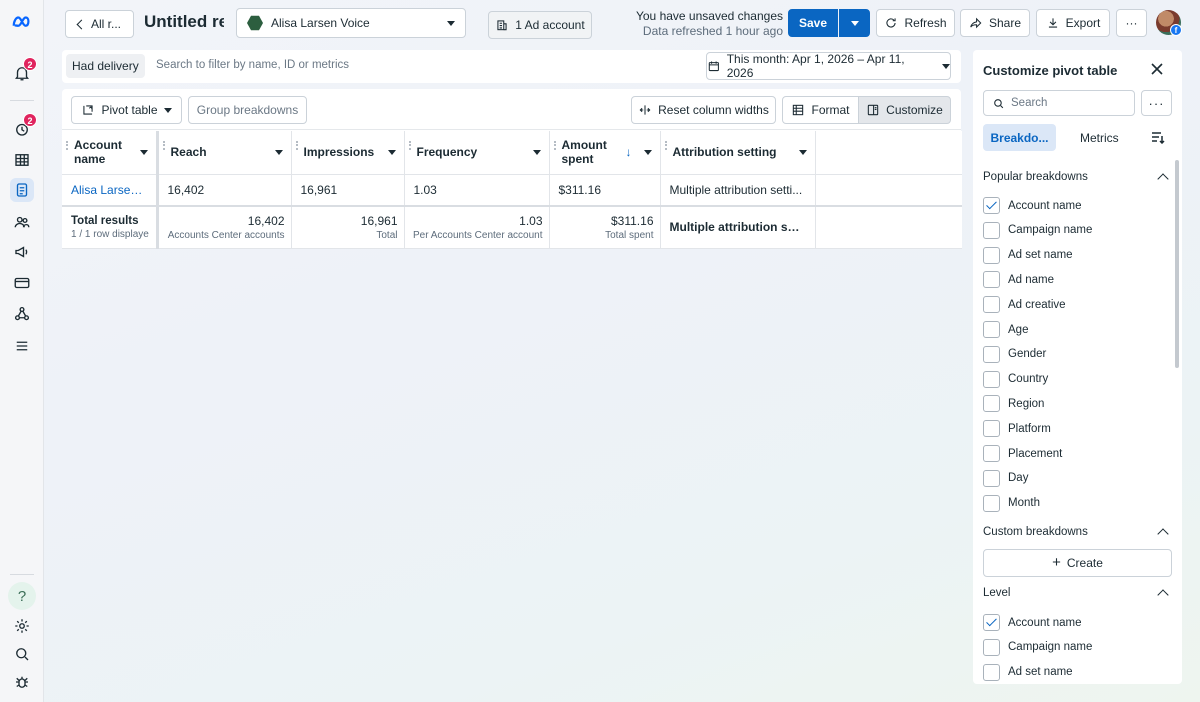 This screenshot has height=702, width=1200. Describe the element at coordinates (1177, 264) in the screenshot. I see `panel-scrollbar` at that location.